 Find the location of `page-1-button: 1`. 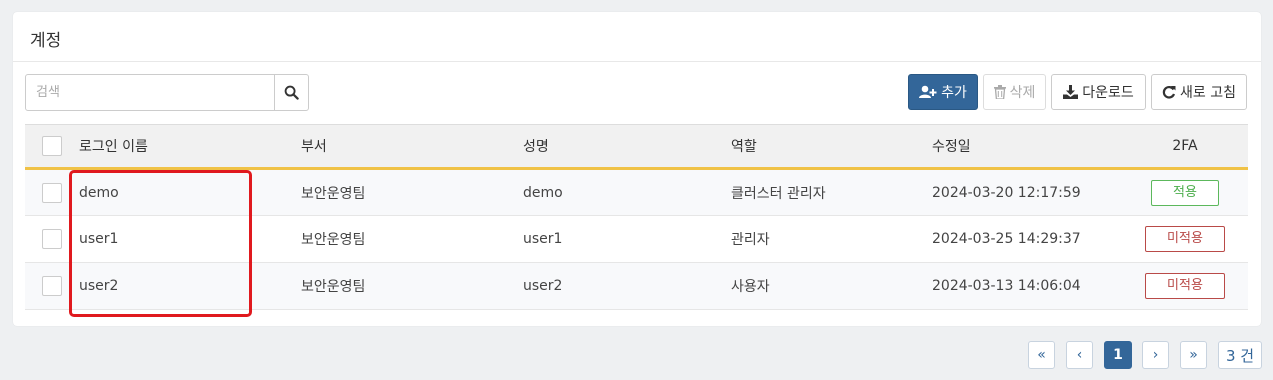

page-1-button: 1 is located at coordinates (1118, 355).